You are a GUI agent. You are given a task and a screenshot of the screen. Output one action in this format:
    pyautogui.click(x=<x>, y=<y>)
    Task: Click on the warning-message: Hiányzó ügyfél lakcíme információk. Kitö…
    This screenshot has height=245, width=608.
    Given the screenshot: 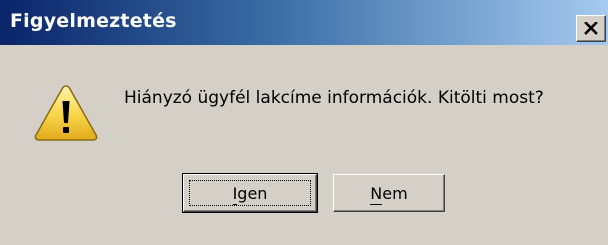 What is the action you would take?
    pyautogui.click(x=334, y=98)
    